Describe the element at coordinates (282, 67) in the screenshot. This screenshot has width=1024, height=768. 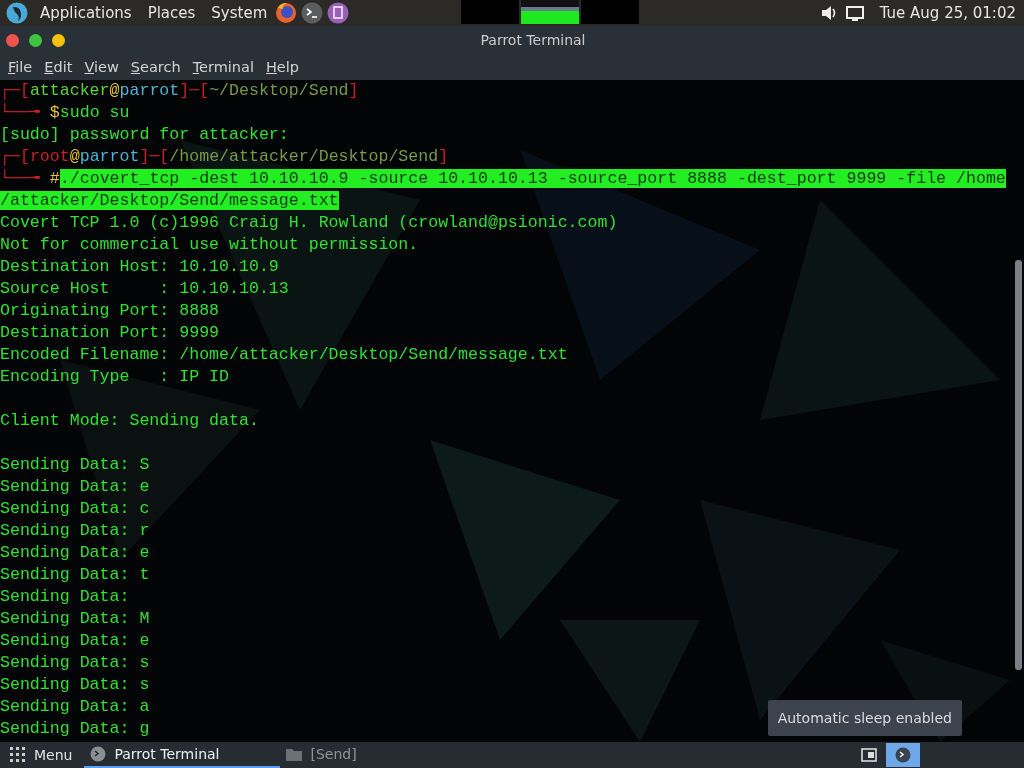
I see `menu-item: Help` at that location.